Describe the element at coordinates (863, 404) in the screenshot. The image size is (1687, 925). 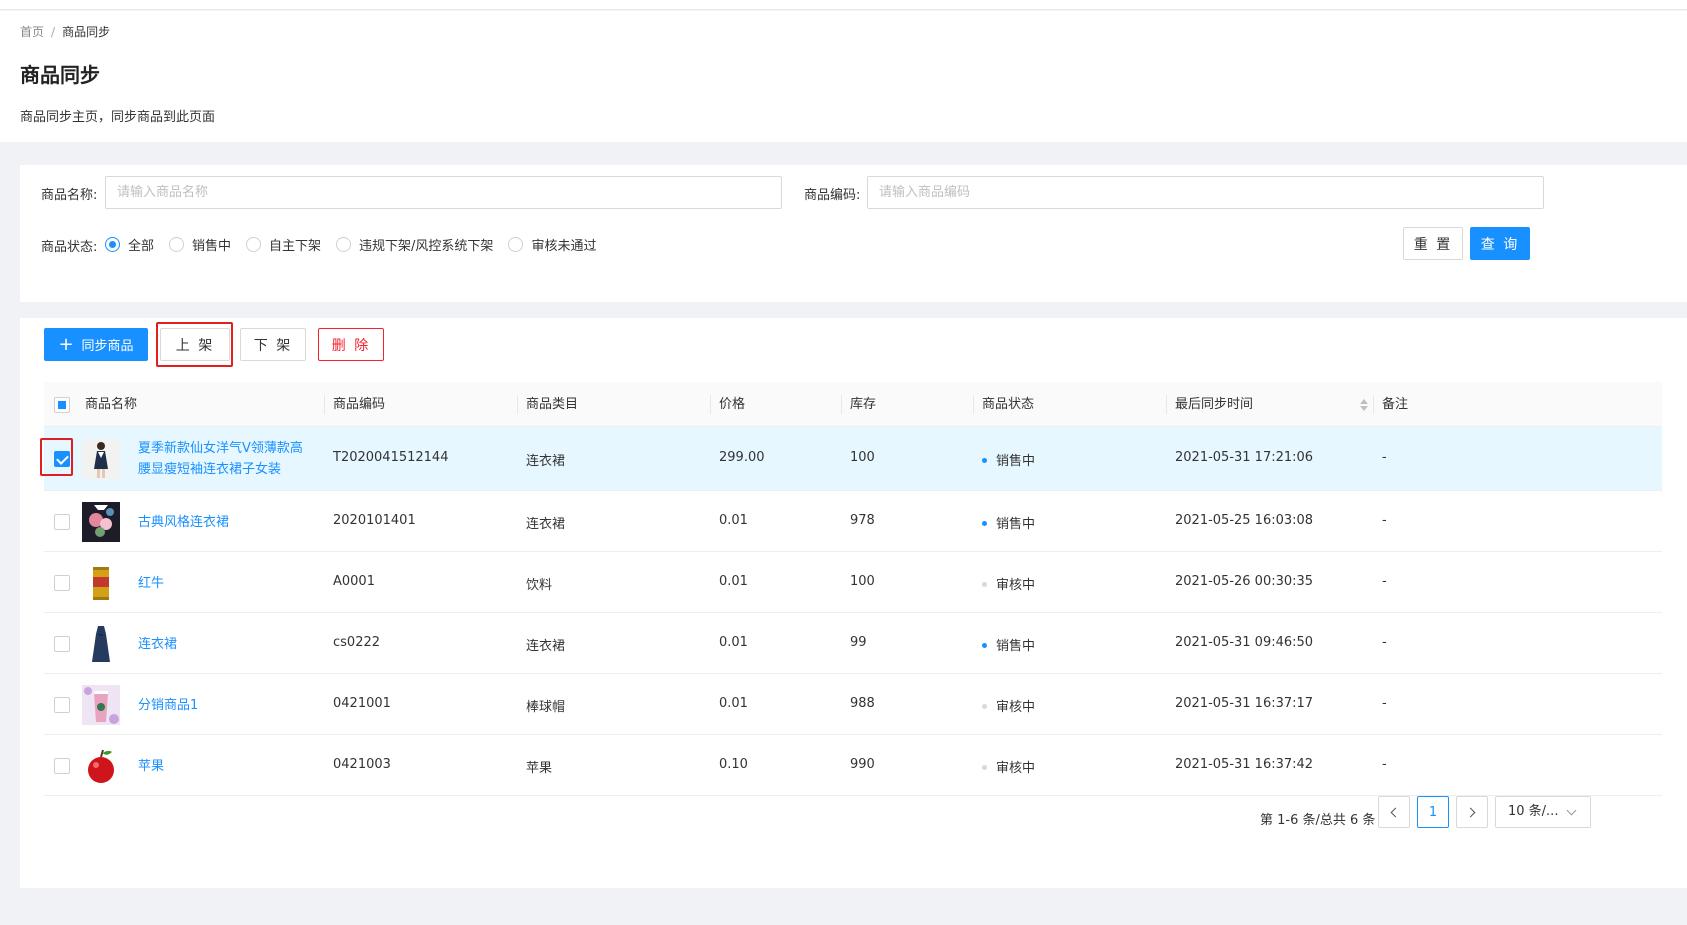
I see `col-header-stock: 库存` at that location.